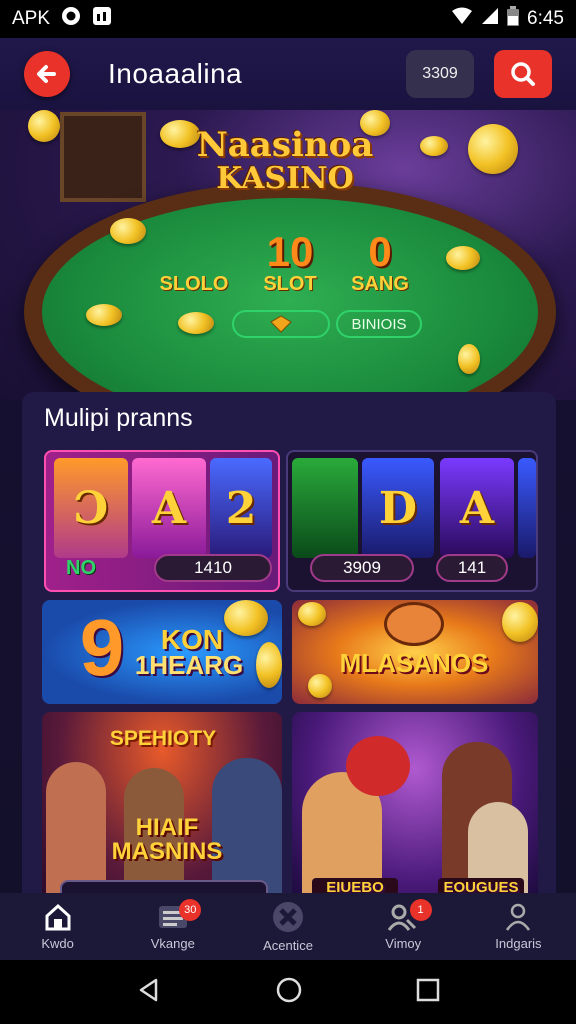 Image resolution: width=576 pixels, height=1024 pixels. I want to click on hero-chip-sang: 0 SANG, so click(380, 262).